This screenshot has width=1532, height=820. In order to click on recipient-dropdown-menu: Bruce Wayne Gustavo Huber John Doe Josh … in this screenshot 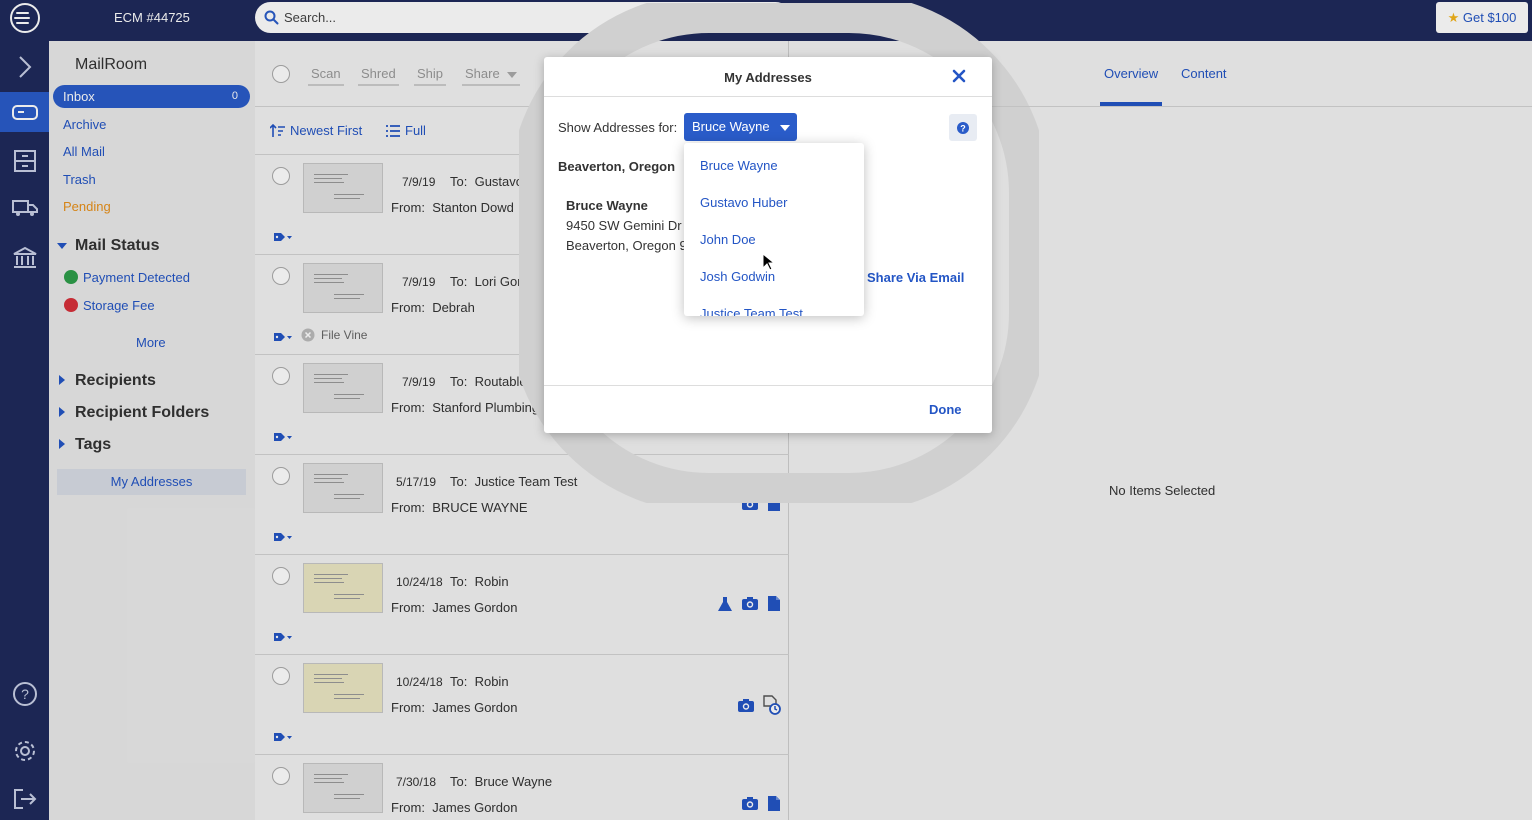, I will do `click(774, 229)`.